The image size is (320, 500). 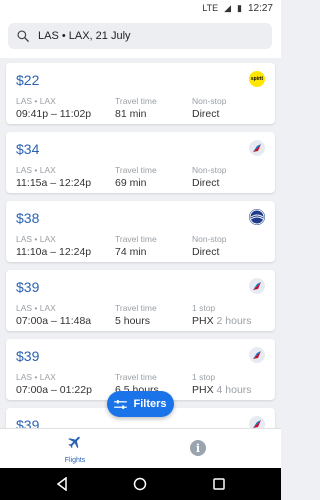 I want to click on home-icon, so click(x=140, y=484).